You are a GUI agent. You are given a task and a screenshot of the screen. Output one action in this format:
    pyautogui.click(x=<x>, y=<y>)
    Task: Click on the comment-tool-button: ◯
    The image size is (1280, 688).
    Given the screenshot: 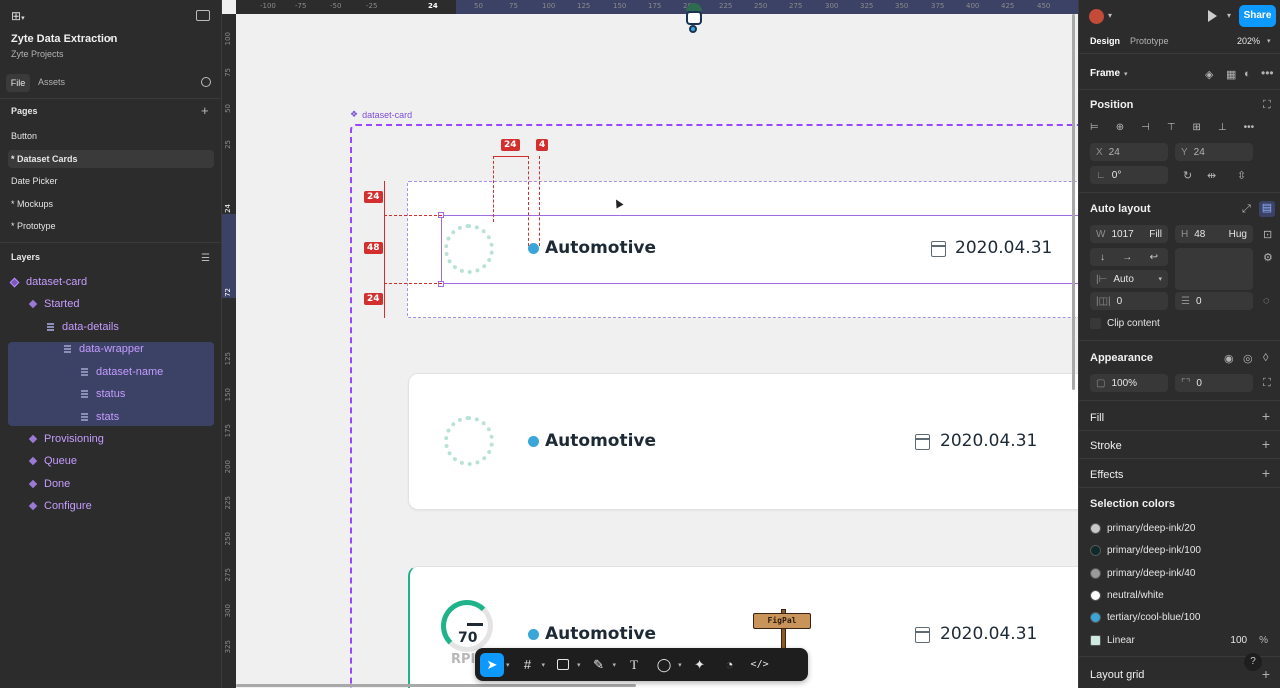 What is the action you would take?
    pyautogui.click(x=664, y=665)
    